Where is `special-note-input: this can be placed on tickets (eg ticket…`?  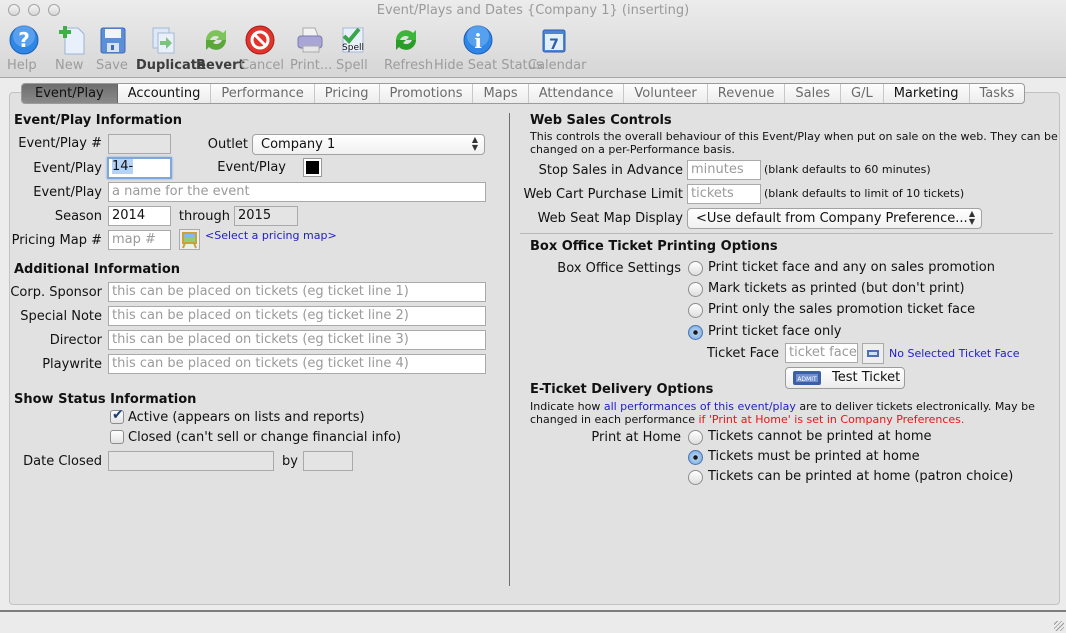
special-note-input: this can be placed on tickets (eg ticket… is located at coordinates (297, 316).